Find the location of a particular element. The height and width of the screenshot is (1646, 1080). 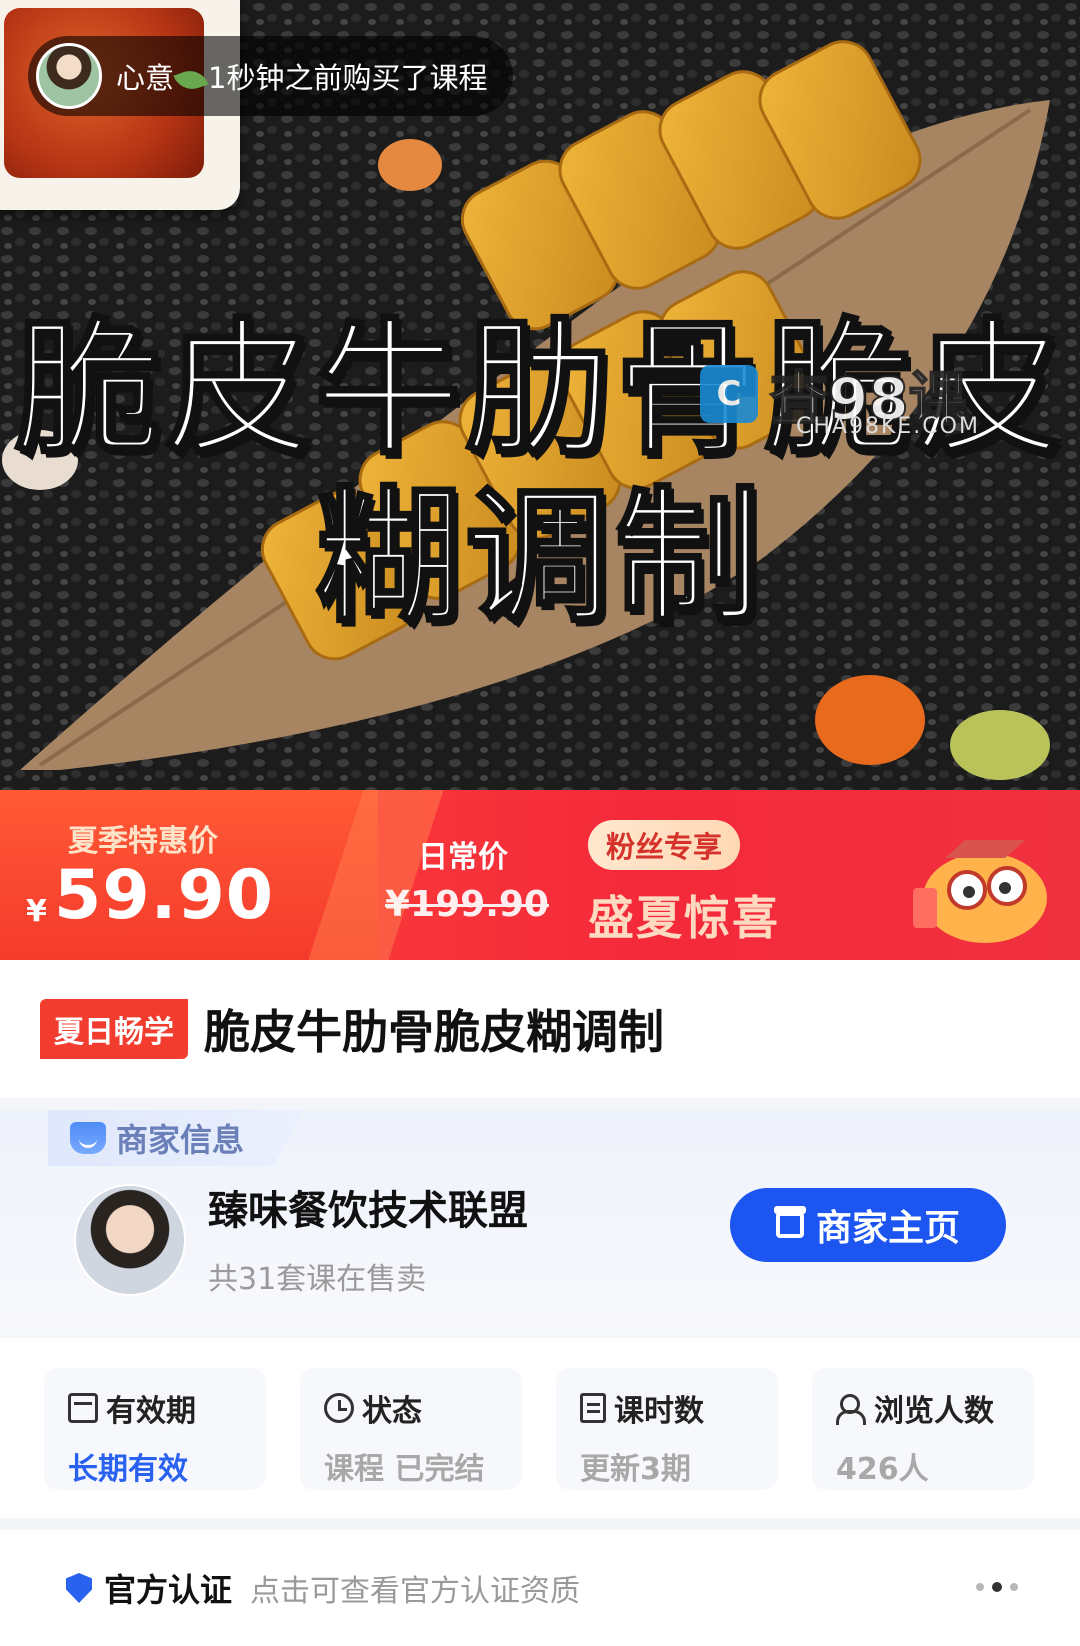

merchant-info-label: 商家信息 is located at coordinates (180, 1140).